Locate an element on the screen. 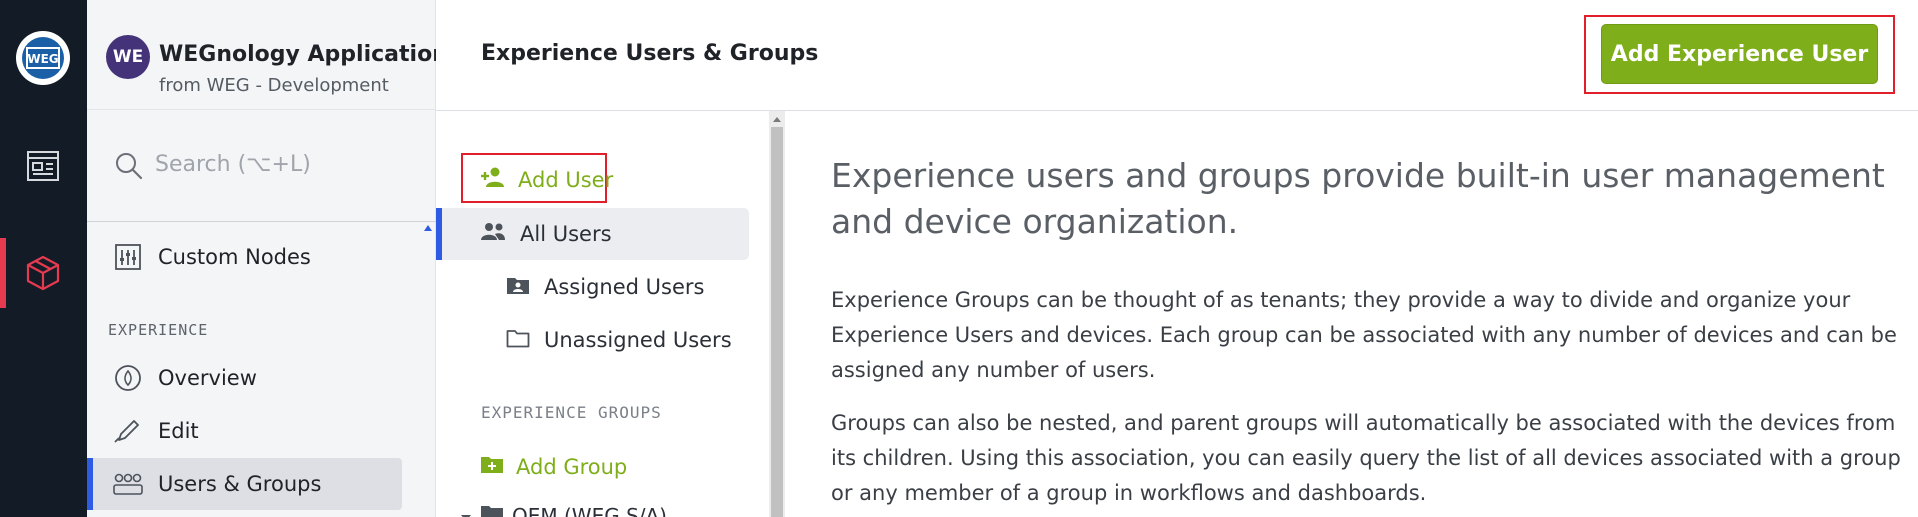 This screenshot has height=517, width=1918. application-title: WEGnology Application is located at coordinates (303, 54).